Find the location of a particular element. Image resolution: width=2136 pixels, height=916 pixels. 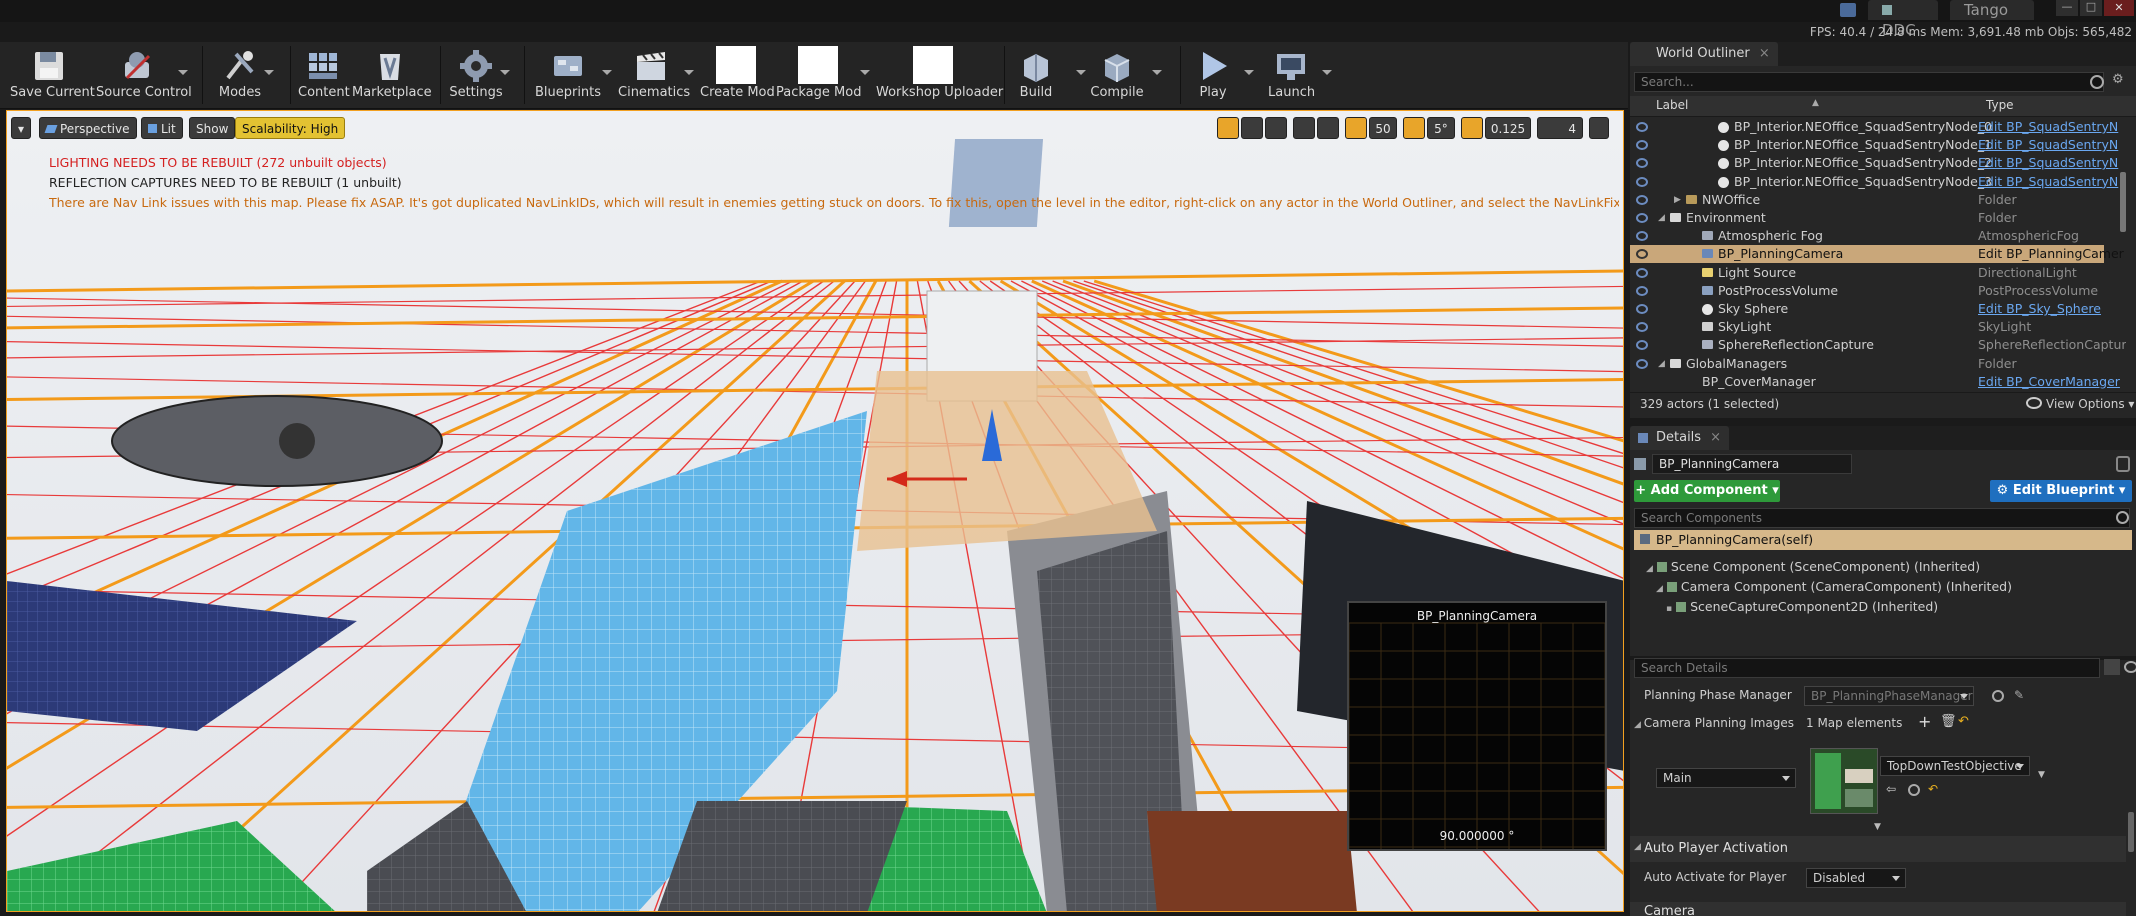

lock-icon is located at coordinates (2123, 464).